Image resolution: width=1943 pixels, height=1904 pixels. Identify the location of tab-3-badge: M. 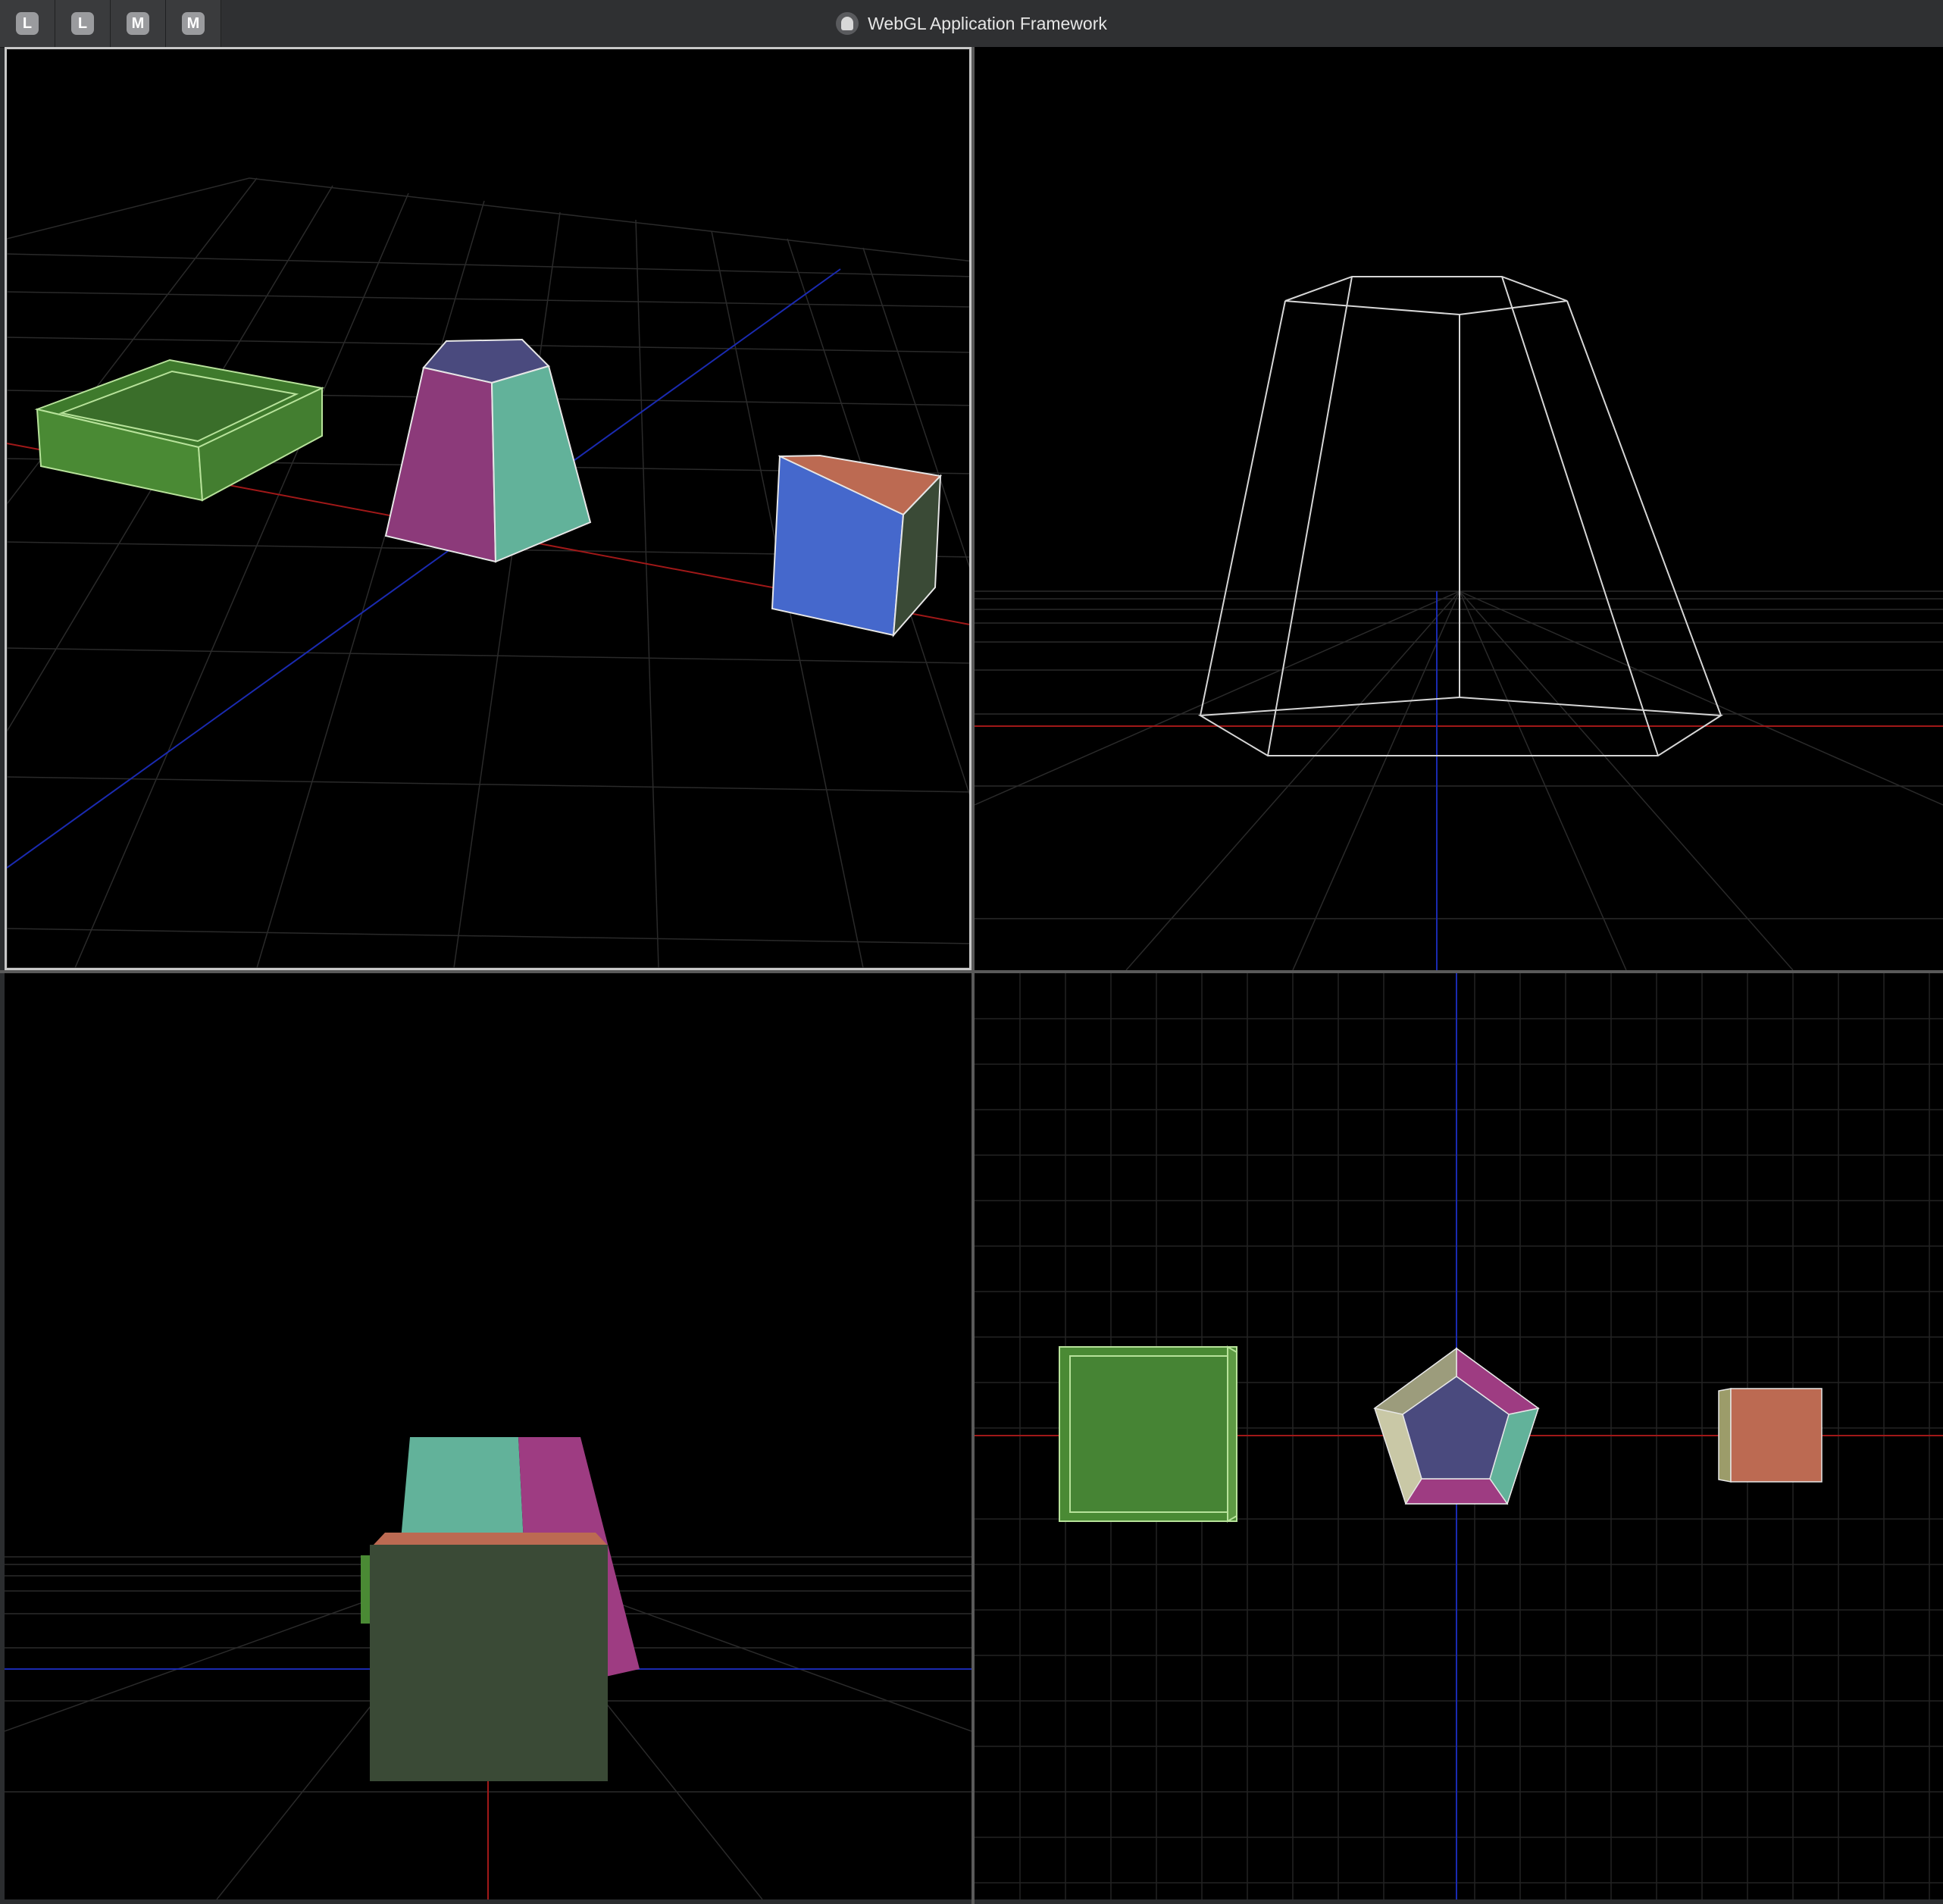
(138, 23).